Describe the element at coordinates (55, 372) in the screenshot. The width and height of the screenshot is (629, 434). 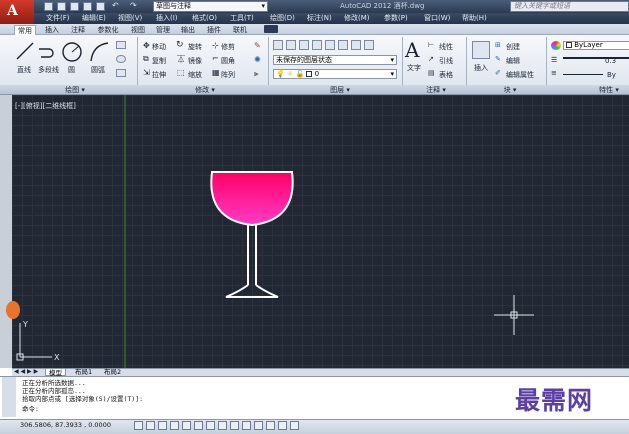
I see `tab-model: 模型` at that location.